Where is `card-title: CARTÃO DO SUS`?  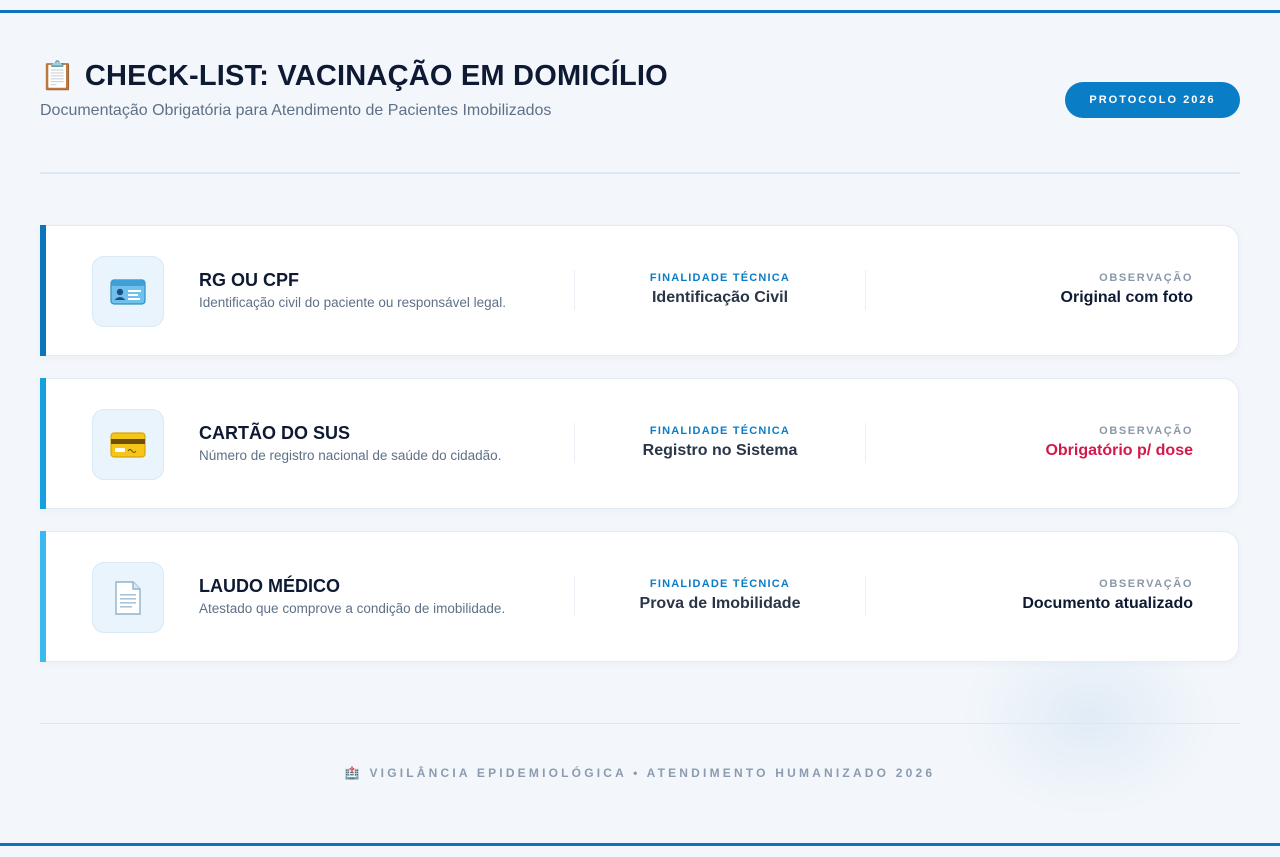 card-title: CARTÃO DO SUS is located at coordinates (275, 433).